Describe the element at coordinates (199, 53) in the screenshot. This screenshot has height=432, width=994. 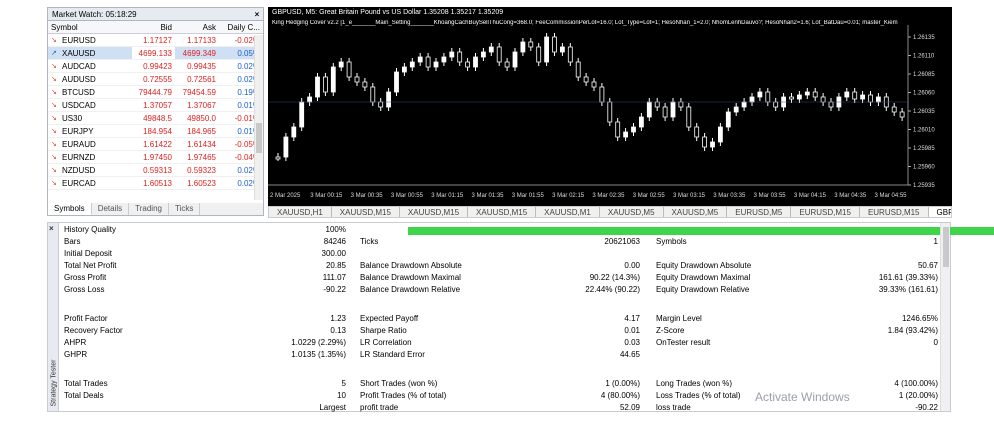
I see `ask-cell: 4699.349` at that location.